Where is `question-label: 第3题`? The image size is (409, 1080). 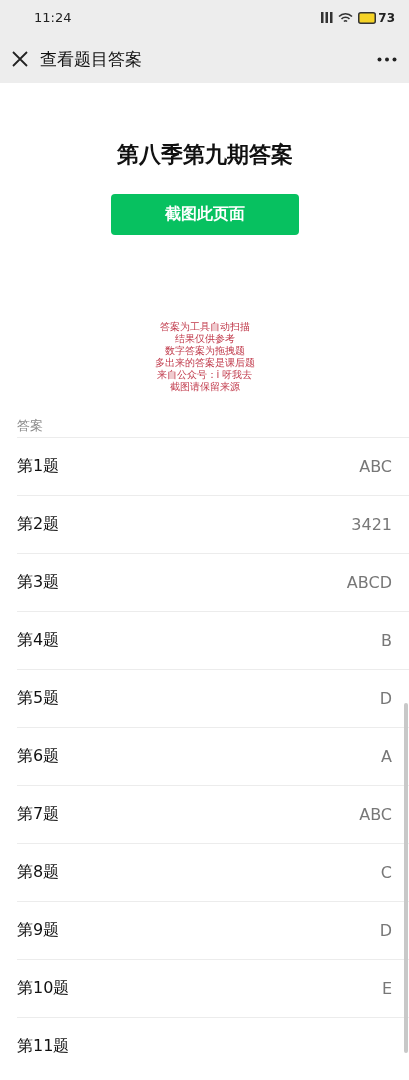
question-label: 第3题 is located at coordinates (38, 582).